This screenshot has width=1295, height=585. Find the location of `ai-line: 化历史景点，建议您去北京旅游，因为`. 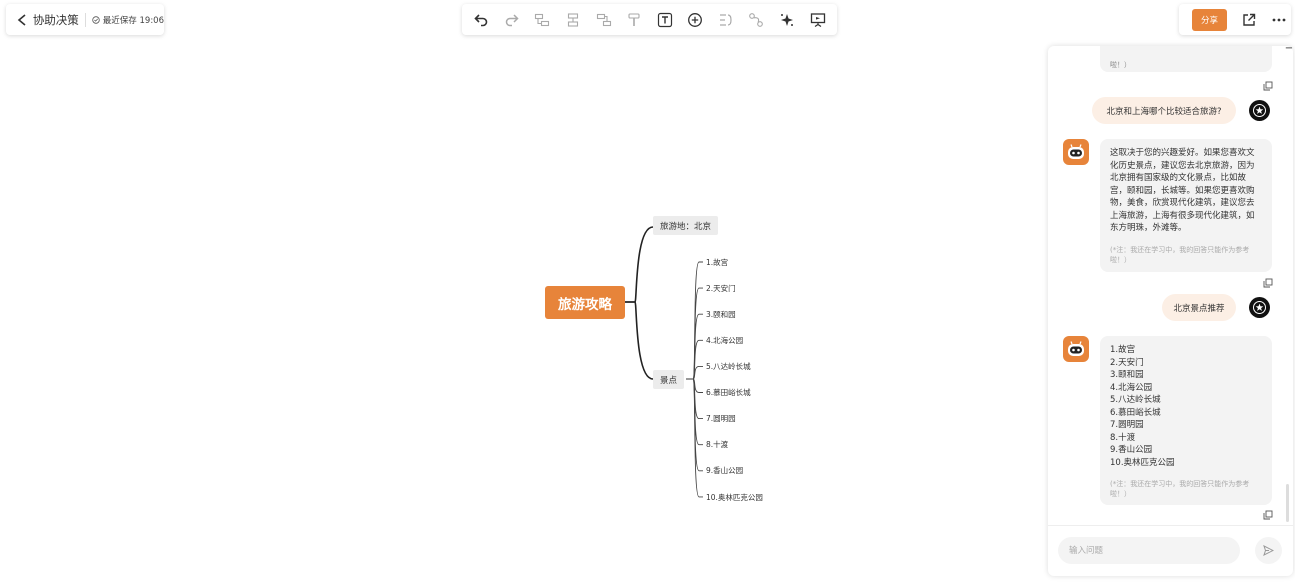

ai-line: 化历史景点，建议您去北京旅游，因为 is located at coordinates (1182, 165).